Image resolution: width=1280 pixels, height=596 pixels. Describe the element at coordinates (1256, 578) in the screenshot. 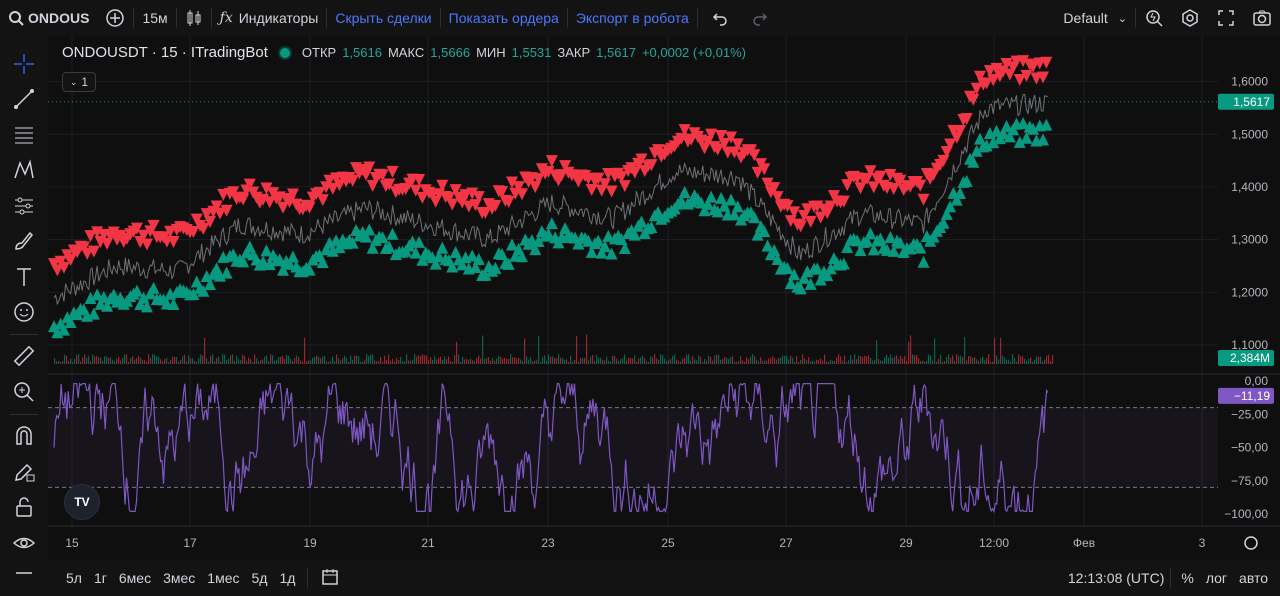

I see `auto-toggle: авто` at that location.